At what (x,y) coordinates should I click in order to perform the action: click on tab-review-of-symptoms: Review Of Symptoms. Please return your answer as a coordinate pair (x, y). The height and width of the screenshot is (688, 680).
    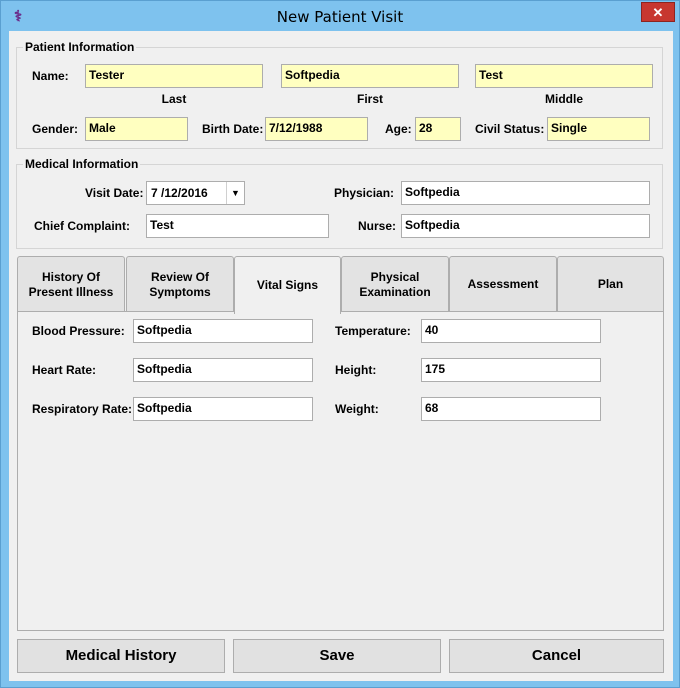
    Looking at the image, I should click on (180, 284).